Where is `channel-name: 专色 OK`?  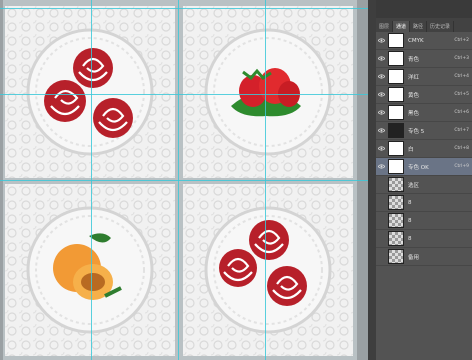 channel-name: 专色 OK is located at coordinates (418, 167).